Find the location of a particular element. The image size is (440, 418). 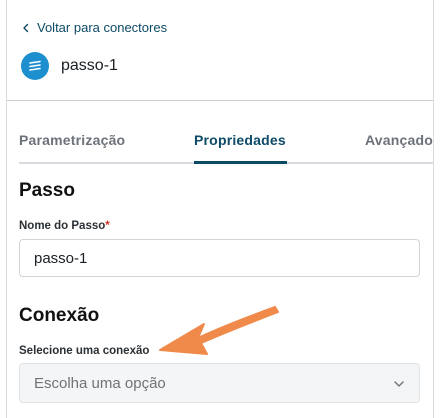

connection-select-placeholder: Escolha uma opção is located at coordinates (100, 383).